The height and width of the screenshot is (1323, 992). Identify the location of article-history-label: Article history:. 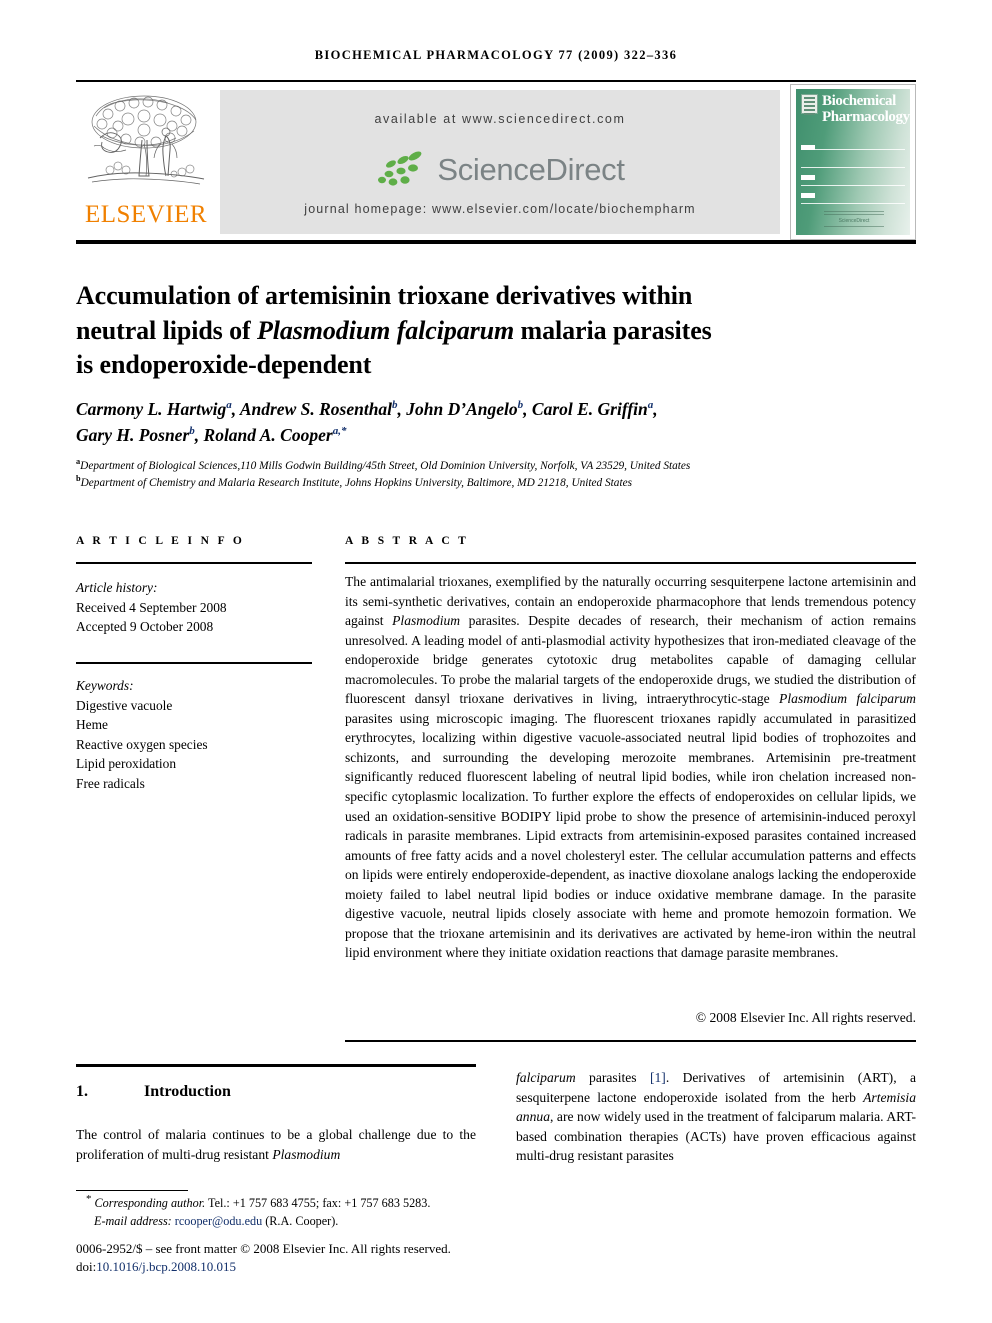
(117, 587).